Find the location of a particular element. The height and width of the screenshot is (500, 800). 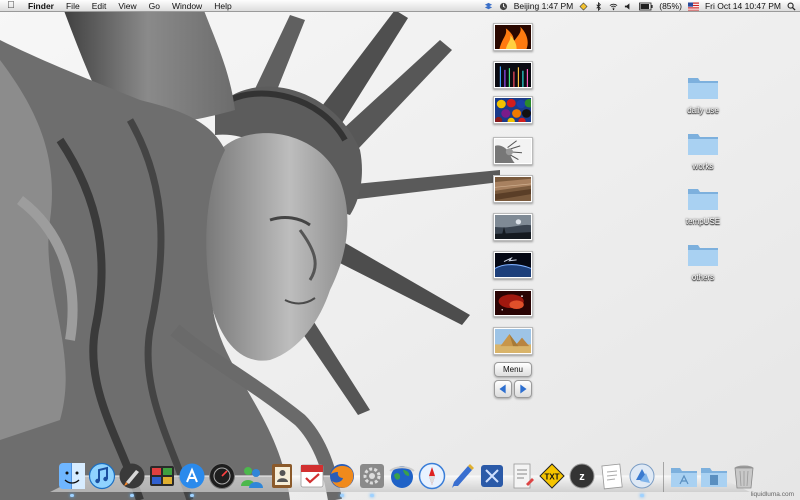

us-flag-icon is located at coordinates (693, 6).